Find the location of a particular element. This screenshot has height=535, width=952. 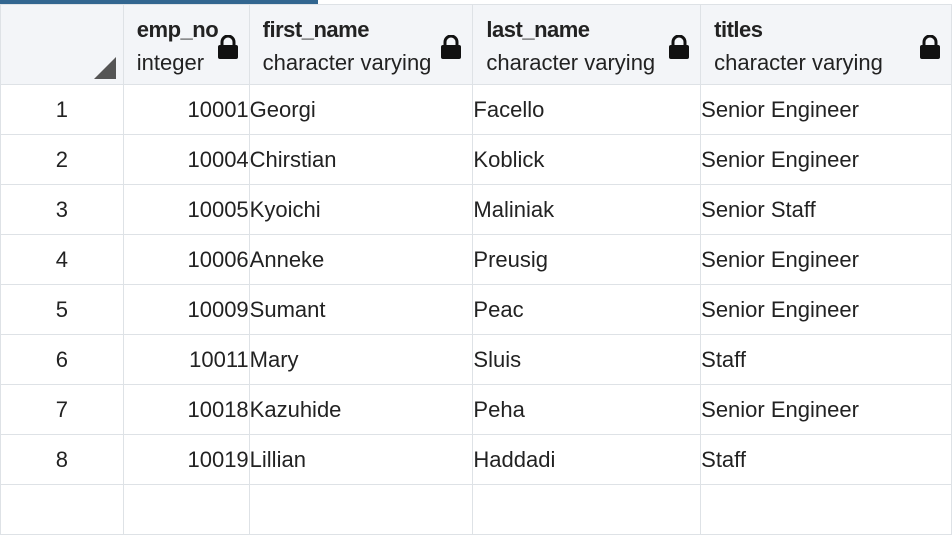

column-header-titles: titles character varying is located at coordinates (826, 44).